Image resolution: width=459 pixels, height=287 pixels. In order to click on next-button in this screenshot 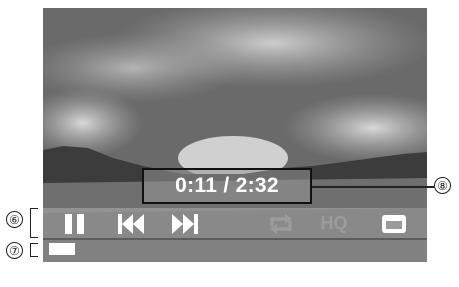, I will do `click(184, 223)`.